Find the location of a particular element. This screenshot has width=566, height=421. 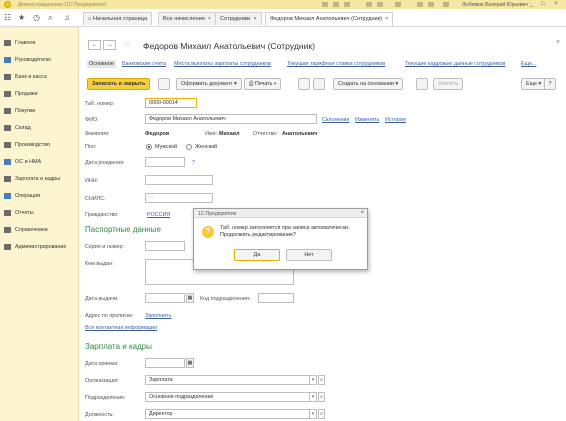

tab-no-field: 0000-00014 is located at coordinates (171, 103).